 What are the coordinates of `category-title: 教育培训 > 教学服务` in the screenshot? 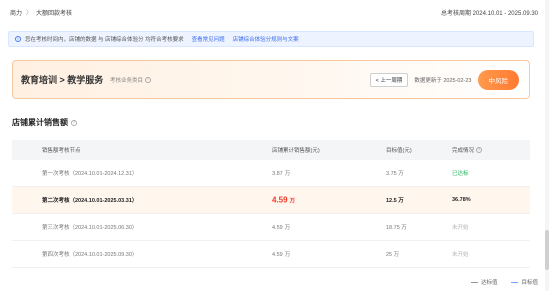 It's located at (62, 80).